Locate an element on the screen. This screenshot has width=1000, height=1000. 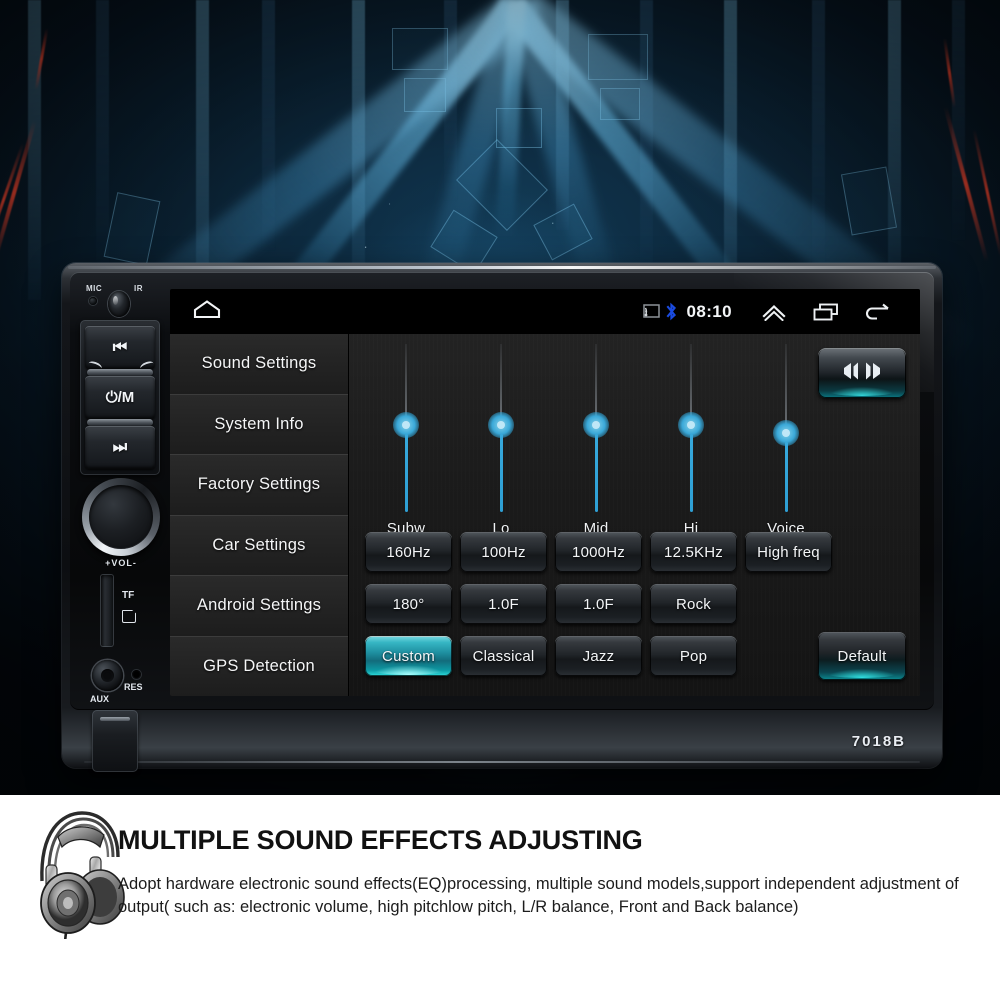
volume-knob is located at coordinates (121, 519).